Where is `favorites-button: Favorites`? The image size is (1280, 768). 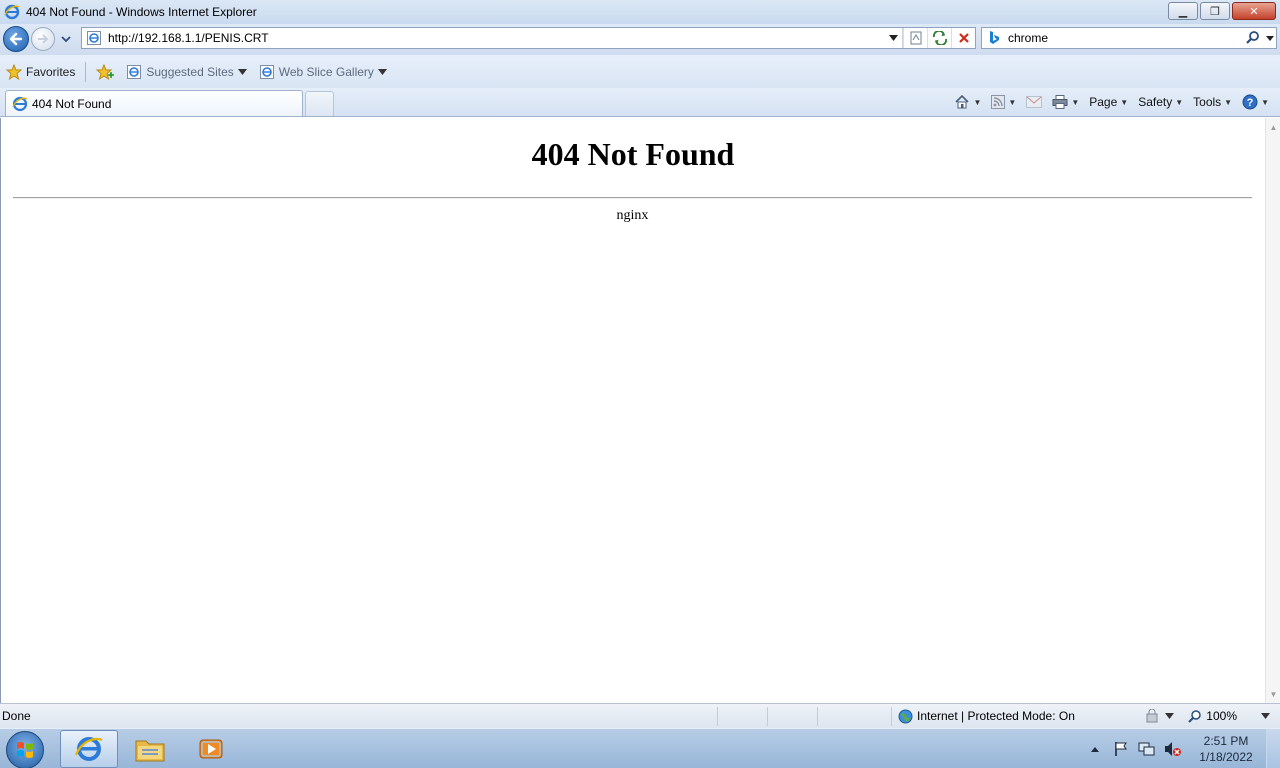
favorites-button: Favorites is located at coordinates (40, 72).